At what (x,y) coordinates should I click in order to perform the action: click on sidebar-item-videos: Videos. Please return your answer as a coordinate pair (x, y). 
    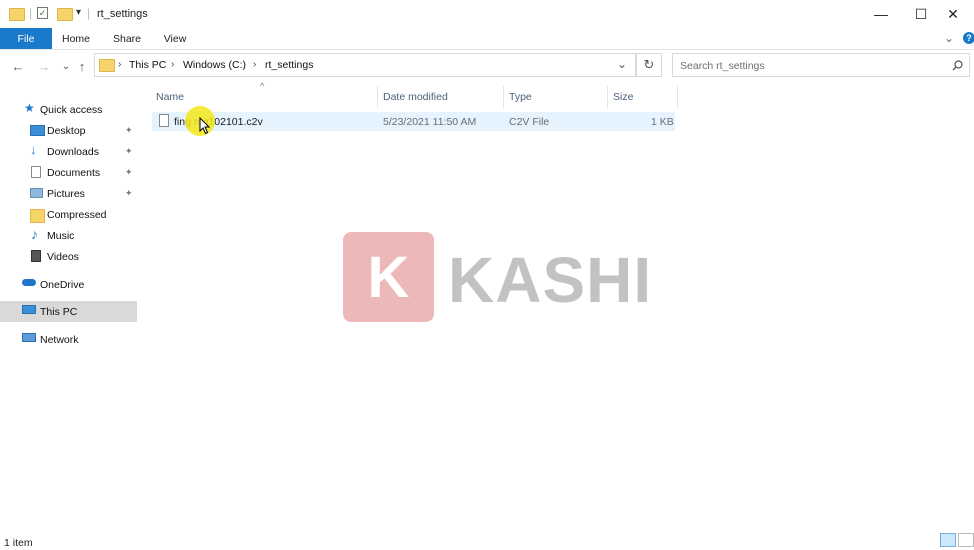
    Looking at the image, I should click on (68, 256).